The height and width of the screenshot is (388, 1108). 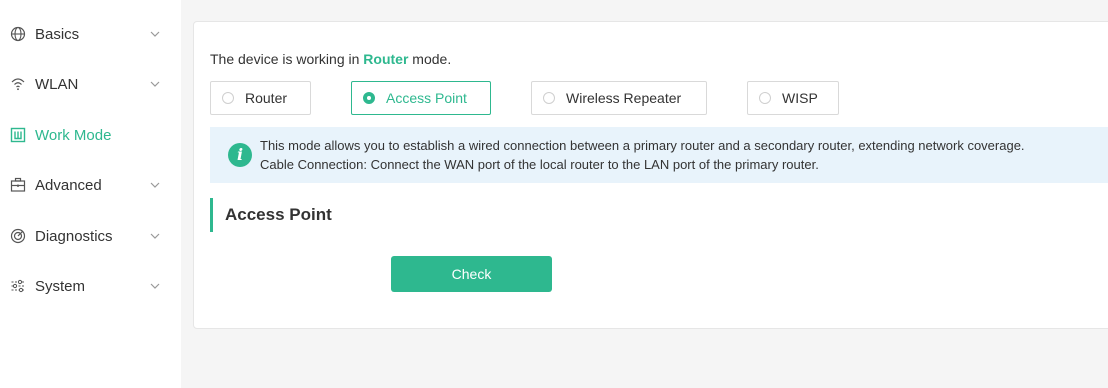 What do you see at coordinates (57, 34) in the screenshot?
I see `sidebar-item-label: Basics` at bounding box center [57, 34].